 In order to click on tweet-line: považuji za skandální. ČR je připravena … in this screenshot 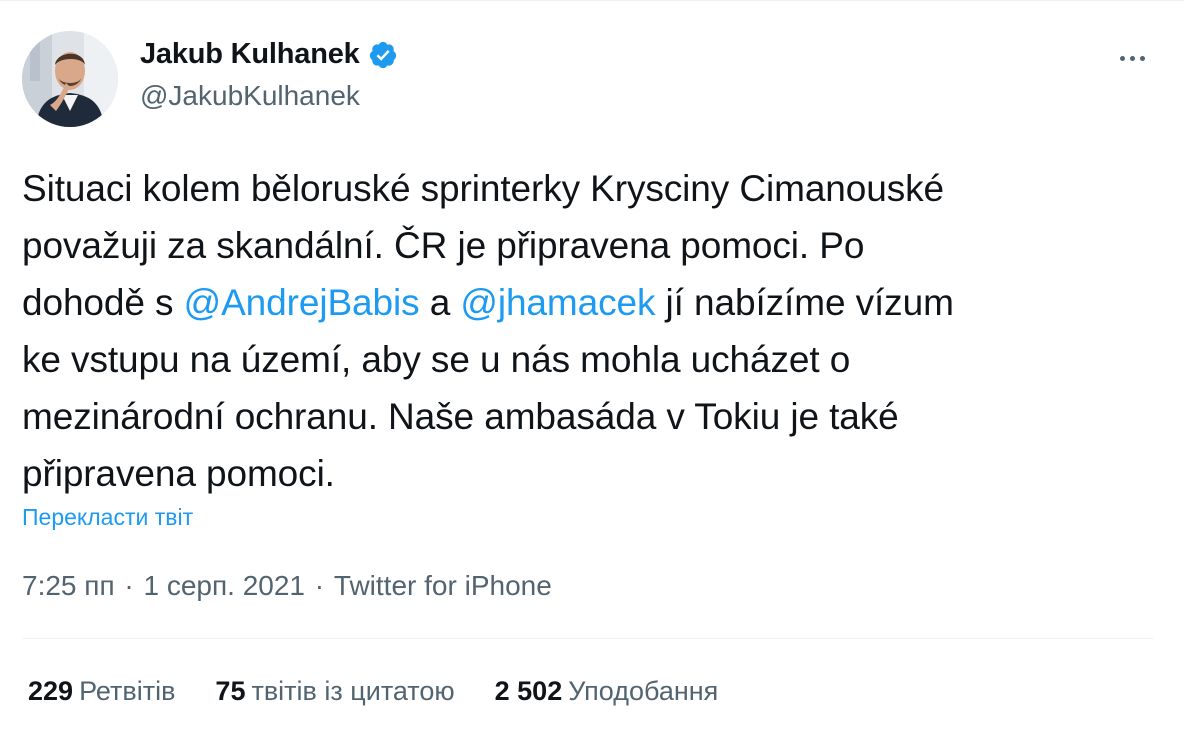, I will do `click(443, 245)`.